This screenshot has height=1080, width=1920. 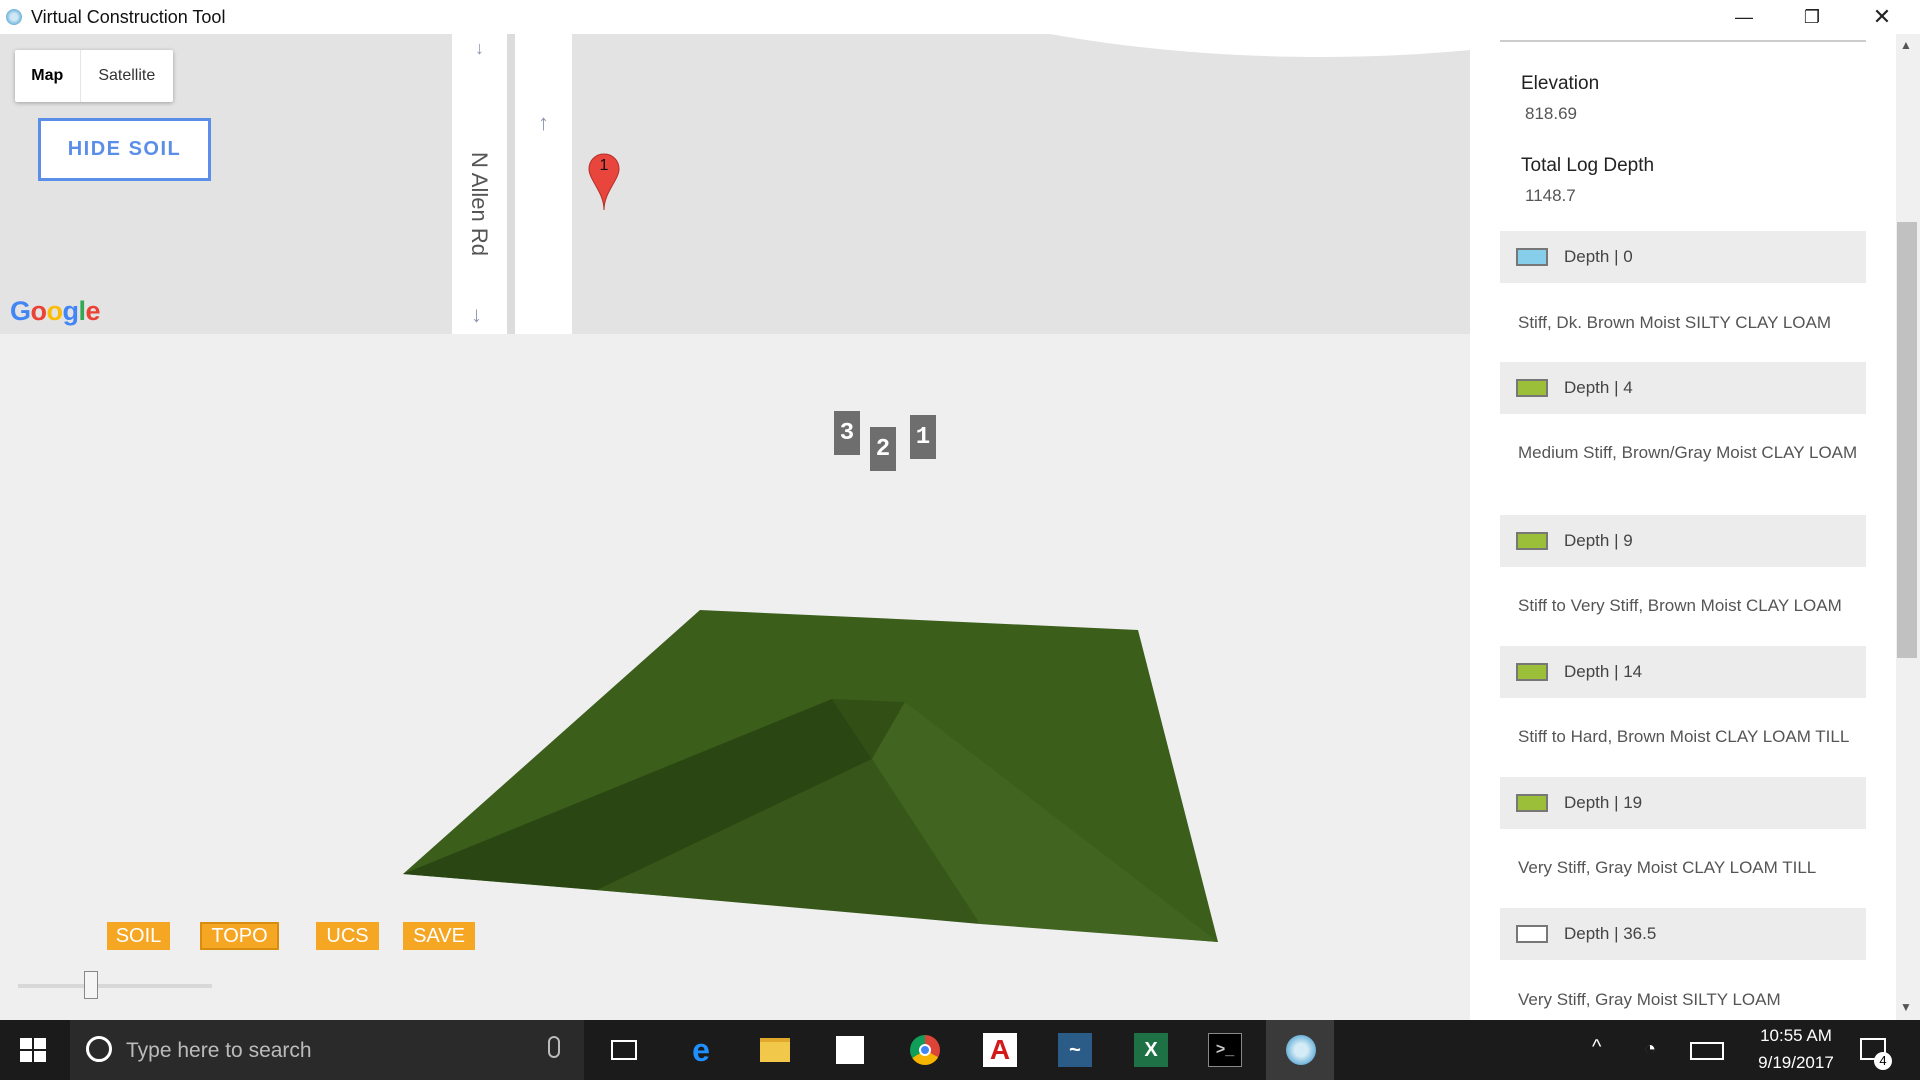 What do you see at coordinates (1907, 440) in the screenshot?
I see `scrollbar-thumb` at bounding box center [1907, 440].